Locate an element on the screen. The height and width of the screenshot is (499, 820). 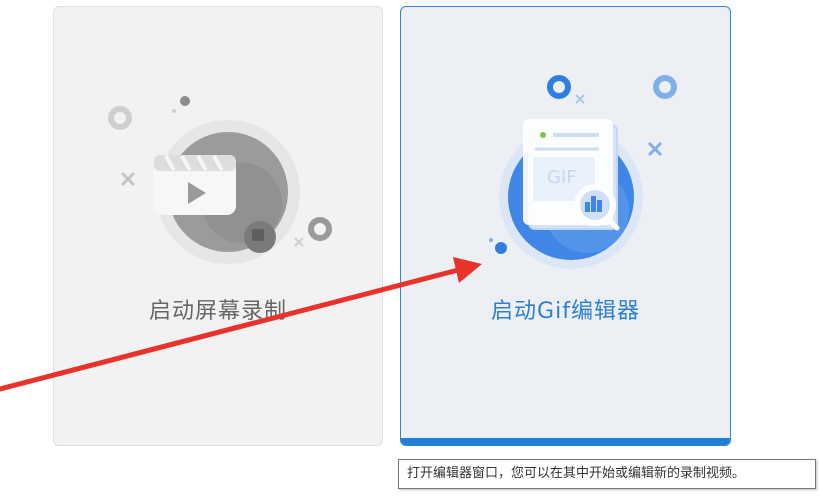
gif-document-icon: GIF is located at coordinates (583, 172).